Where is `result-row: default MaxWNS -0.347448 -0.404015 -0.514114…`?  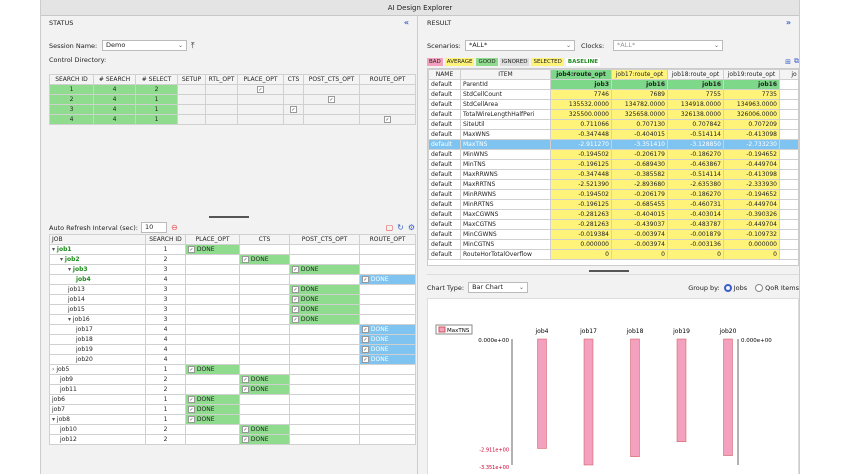 result-row: default MaxWNS -0.347448 -0.404015 -0.514114… is located at coordinates (613, 134).